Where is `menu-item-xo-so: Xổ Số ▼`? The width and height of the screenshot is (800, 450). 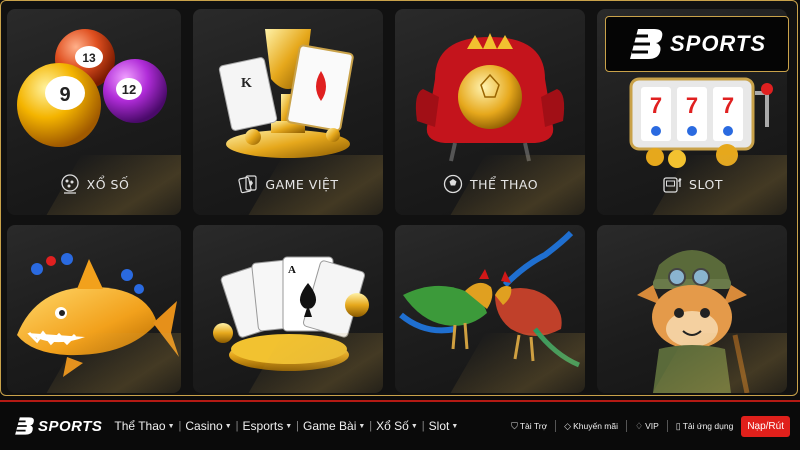 menu-item-xo-so: Xổ Số ▼ is located at coordinates (397, 426).